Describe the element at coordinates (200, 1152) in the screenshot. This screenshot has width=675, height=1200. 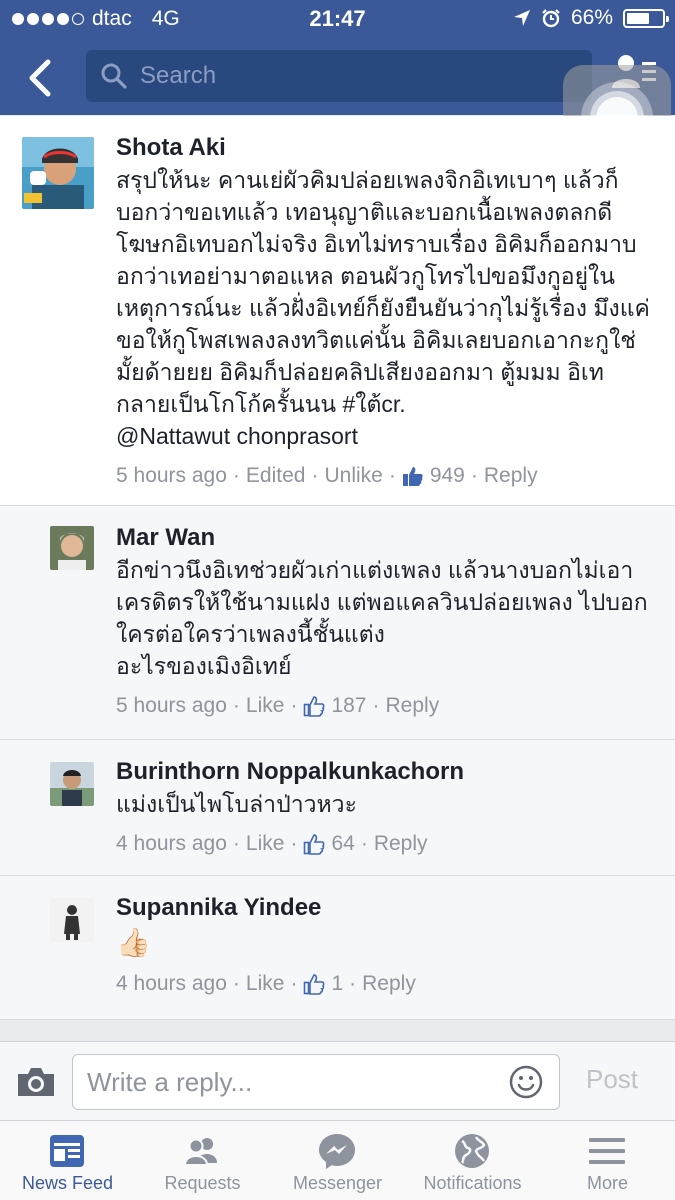
I see `friend-requests-icon` at that location.